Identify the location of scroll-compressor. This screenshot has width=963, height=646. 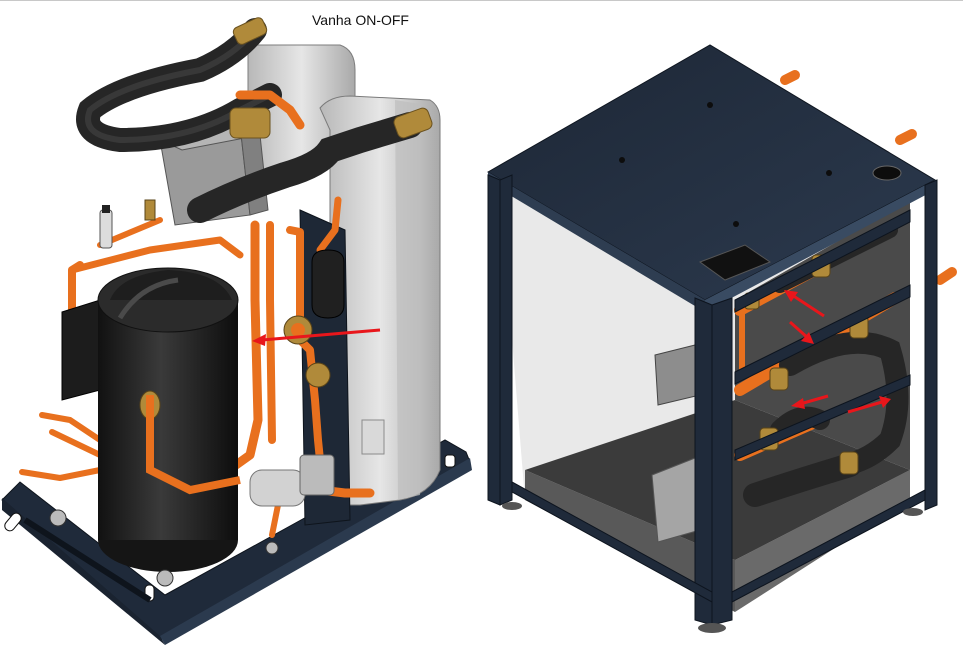
(169, 419).